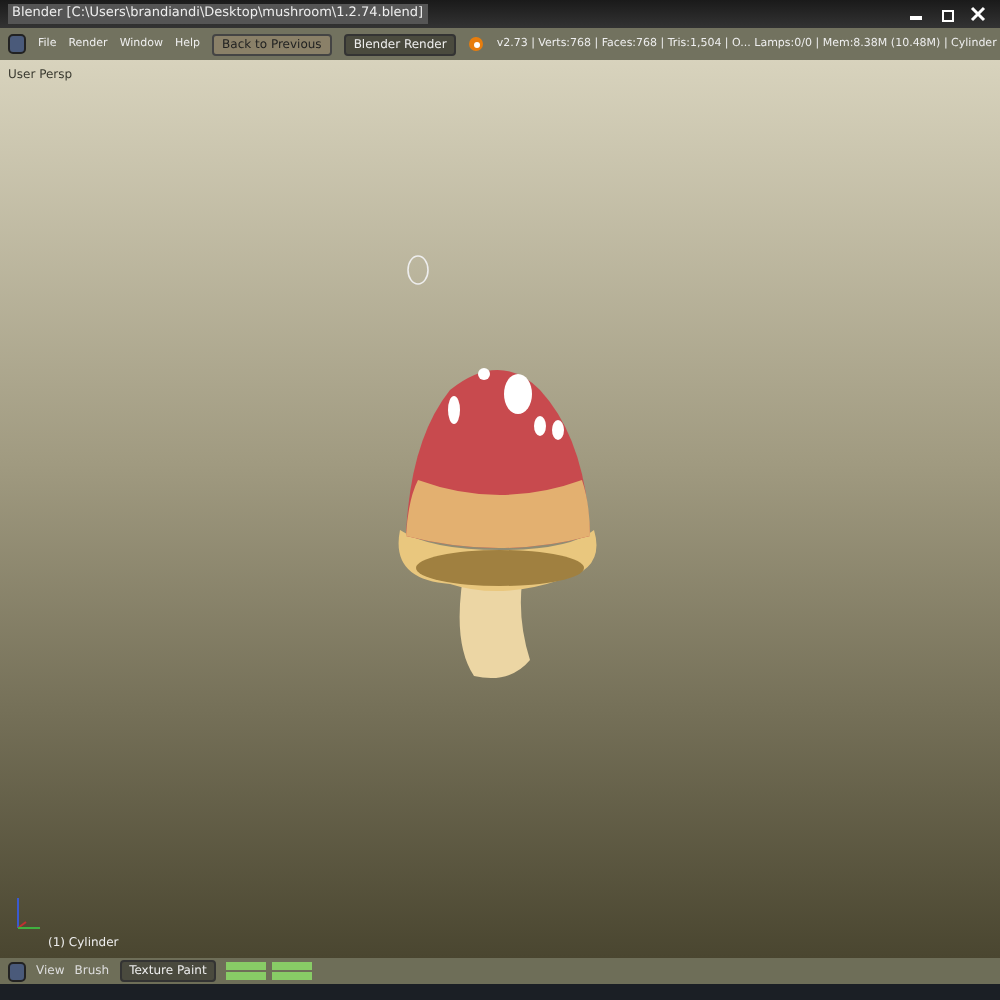 Image resolution: width=1000 pixels, height=1000 pixels. What do you see at coordinates (28, 914) in the screenshot?
I see `axis-icon` at bounding box center [28, 914].